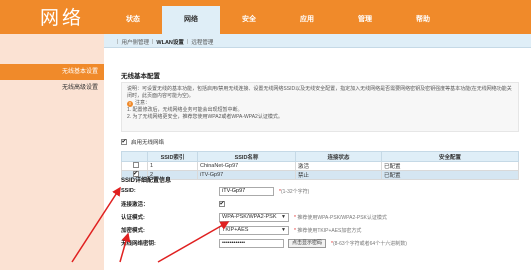 Image resolution: width=531 pixels, height=270 pixels. What do you see at coordinates (307, 17) in the screenshot?
I see `nav-application: 应用` at bounding box center [307, 17].